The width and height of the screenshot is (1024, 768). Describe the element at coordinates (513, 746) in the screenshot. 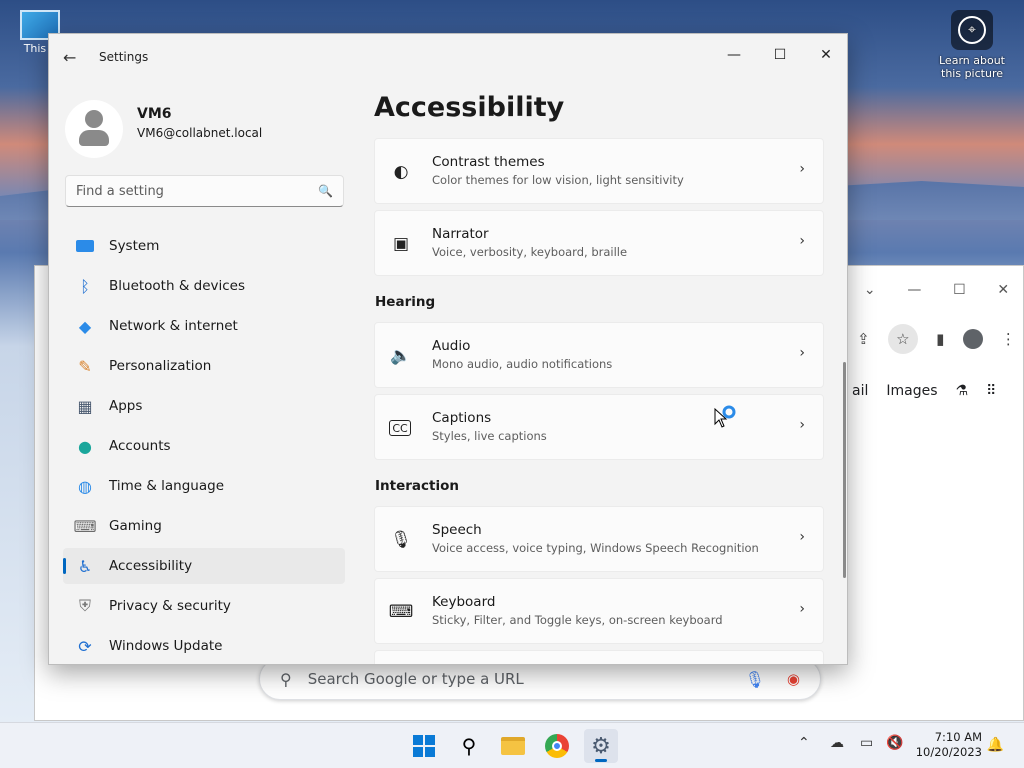

I see `file-explorer-icon` at that location.